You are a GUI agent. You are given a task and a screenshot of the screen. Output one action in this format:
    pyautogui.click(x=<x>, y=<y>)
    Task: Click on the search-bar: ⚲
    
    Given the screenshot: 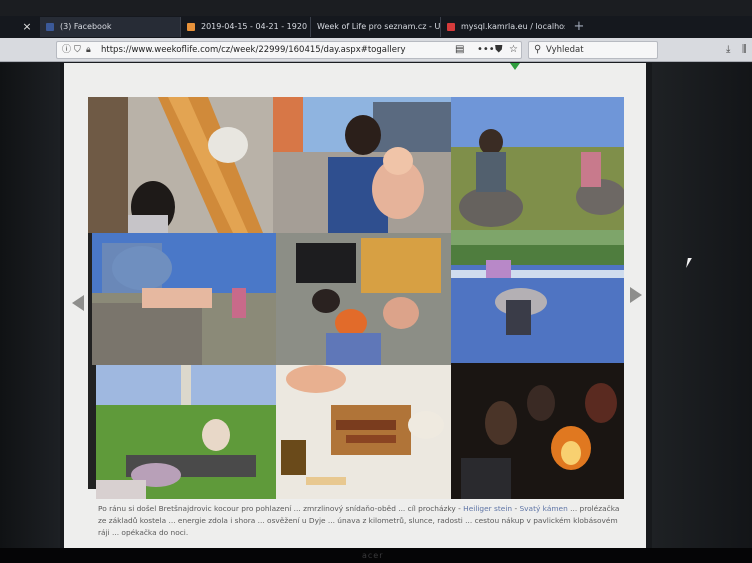 What is the action you would take?
    pyautogui.click(x=593, y=50)
    